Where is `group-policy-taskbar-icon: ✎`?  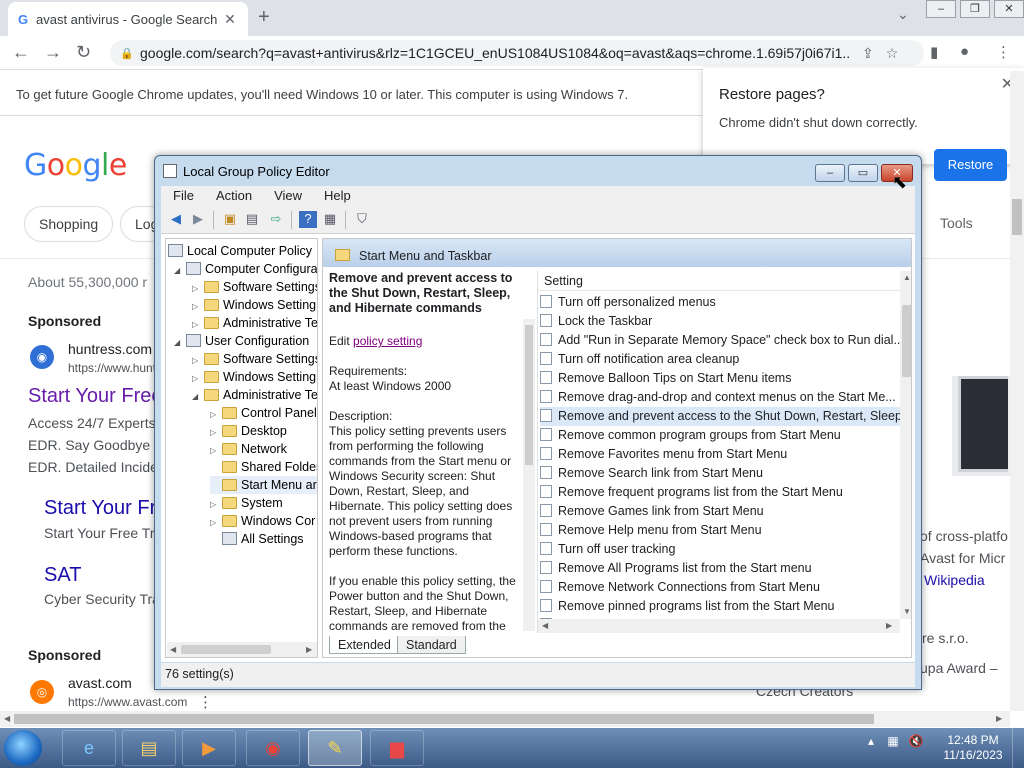
group-policy-taskbar-icon: ✎ is located at coordinates (335, 748).